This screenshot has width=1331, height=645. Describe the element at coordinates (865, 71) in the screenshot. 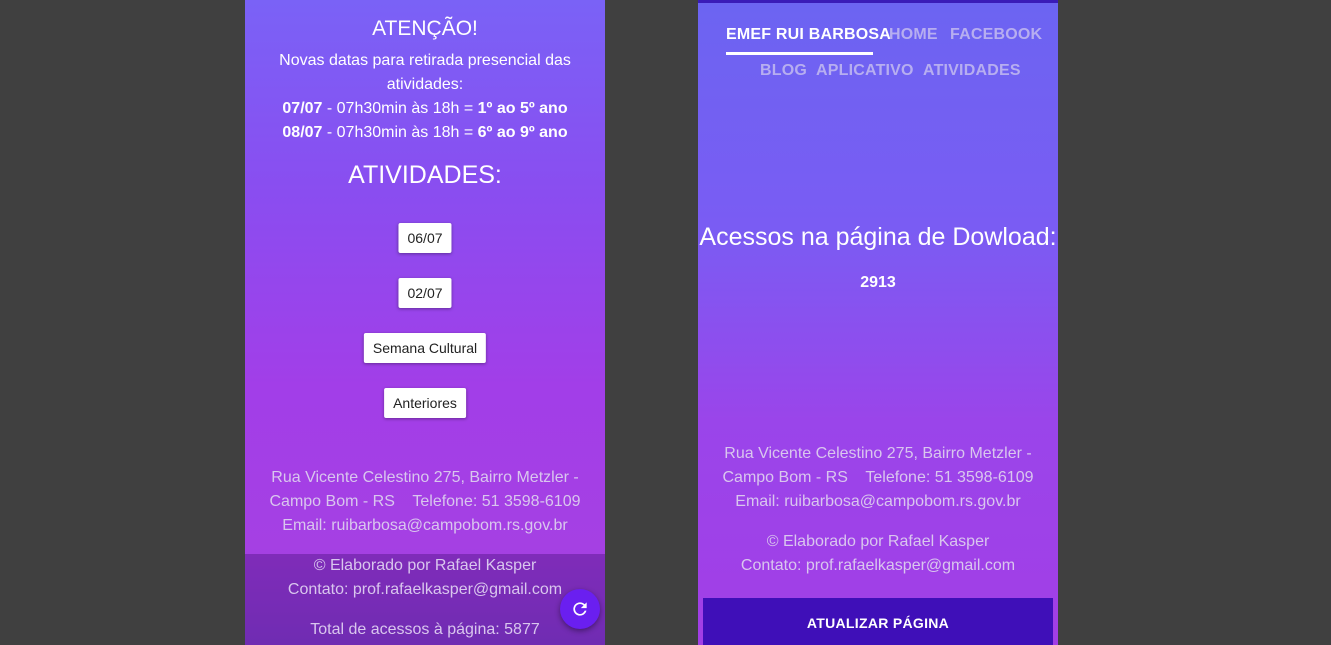

I see `nav-aplicativo: APLICATIVO` at that location.